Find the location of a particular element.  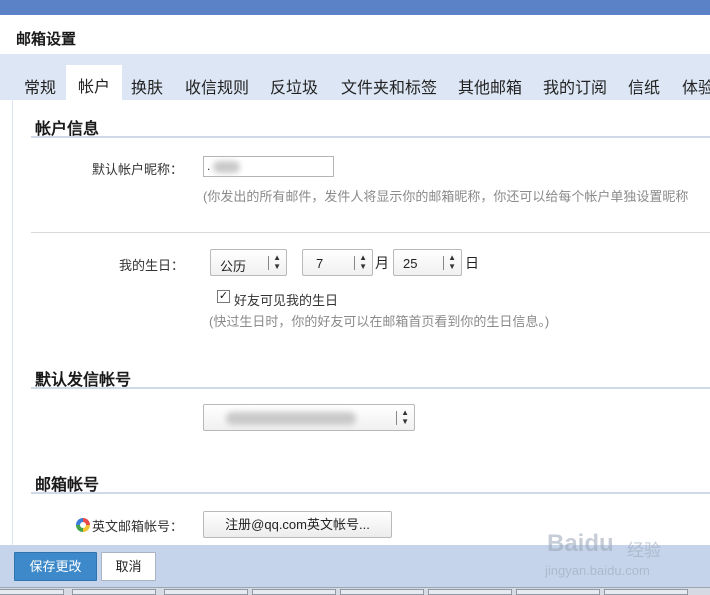

birth-month-select: 7 ▲ ▼ is located at coordinates (337, 262).